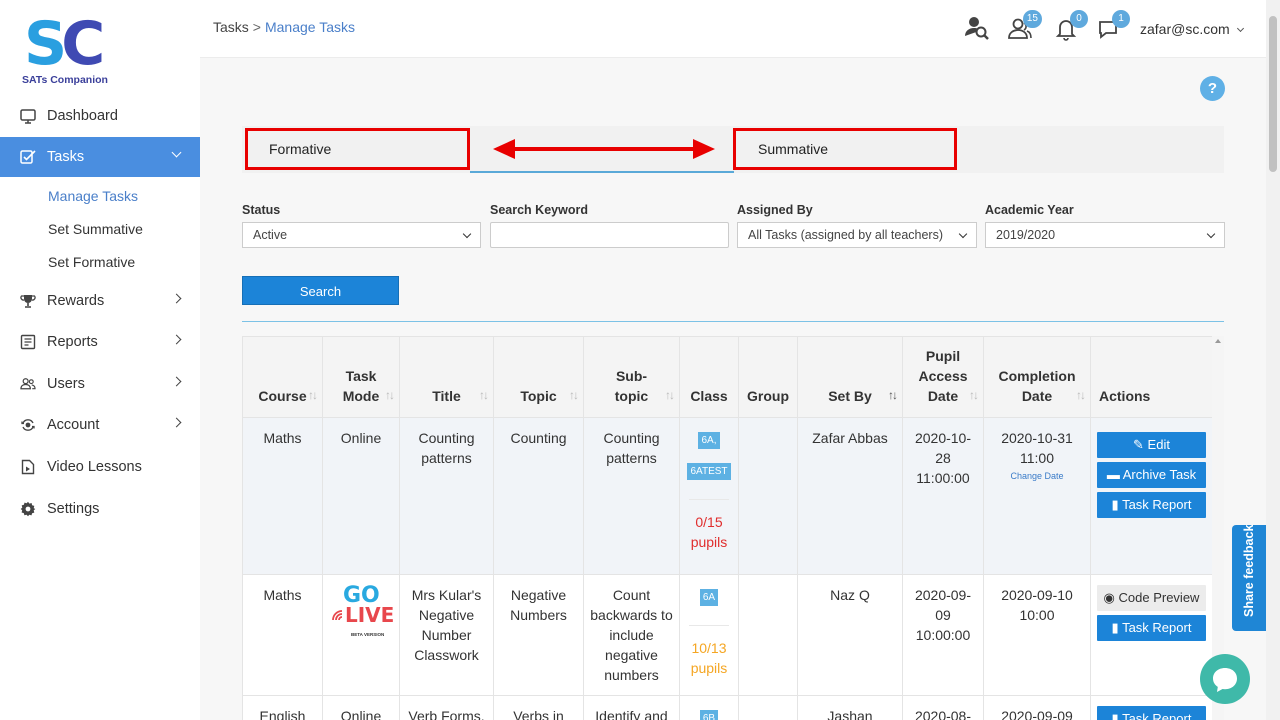 The image size is (1280, 720). Describe the element at coordinates (1114, 474) in the screenshot. I see `minus-icon: ▬` at that location.